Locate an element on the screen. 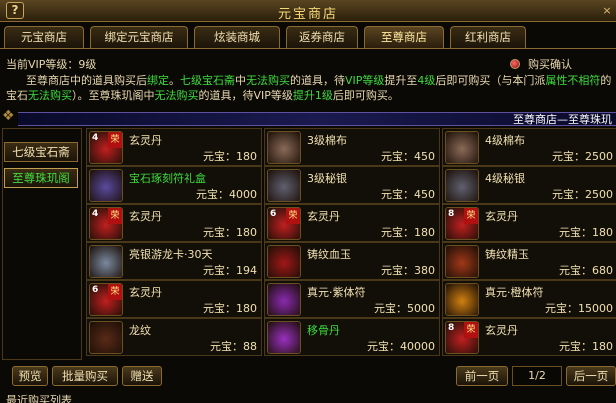  item-cell: 真元·橙体符 元宝：15000 is located at coordinates (529, 299).